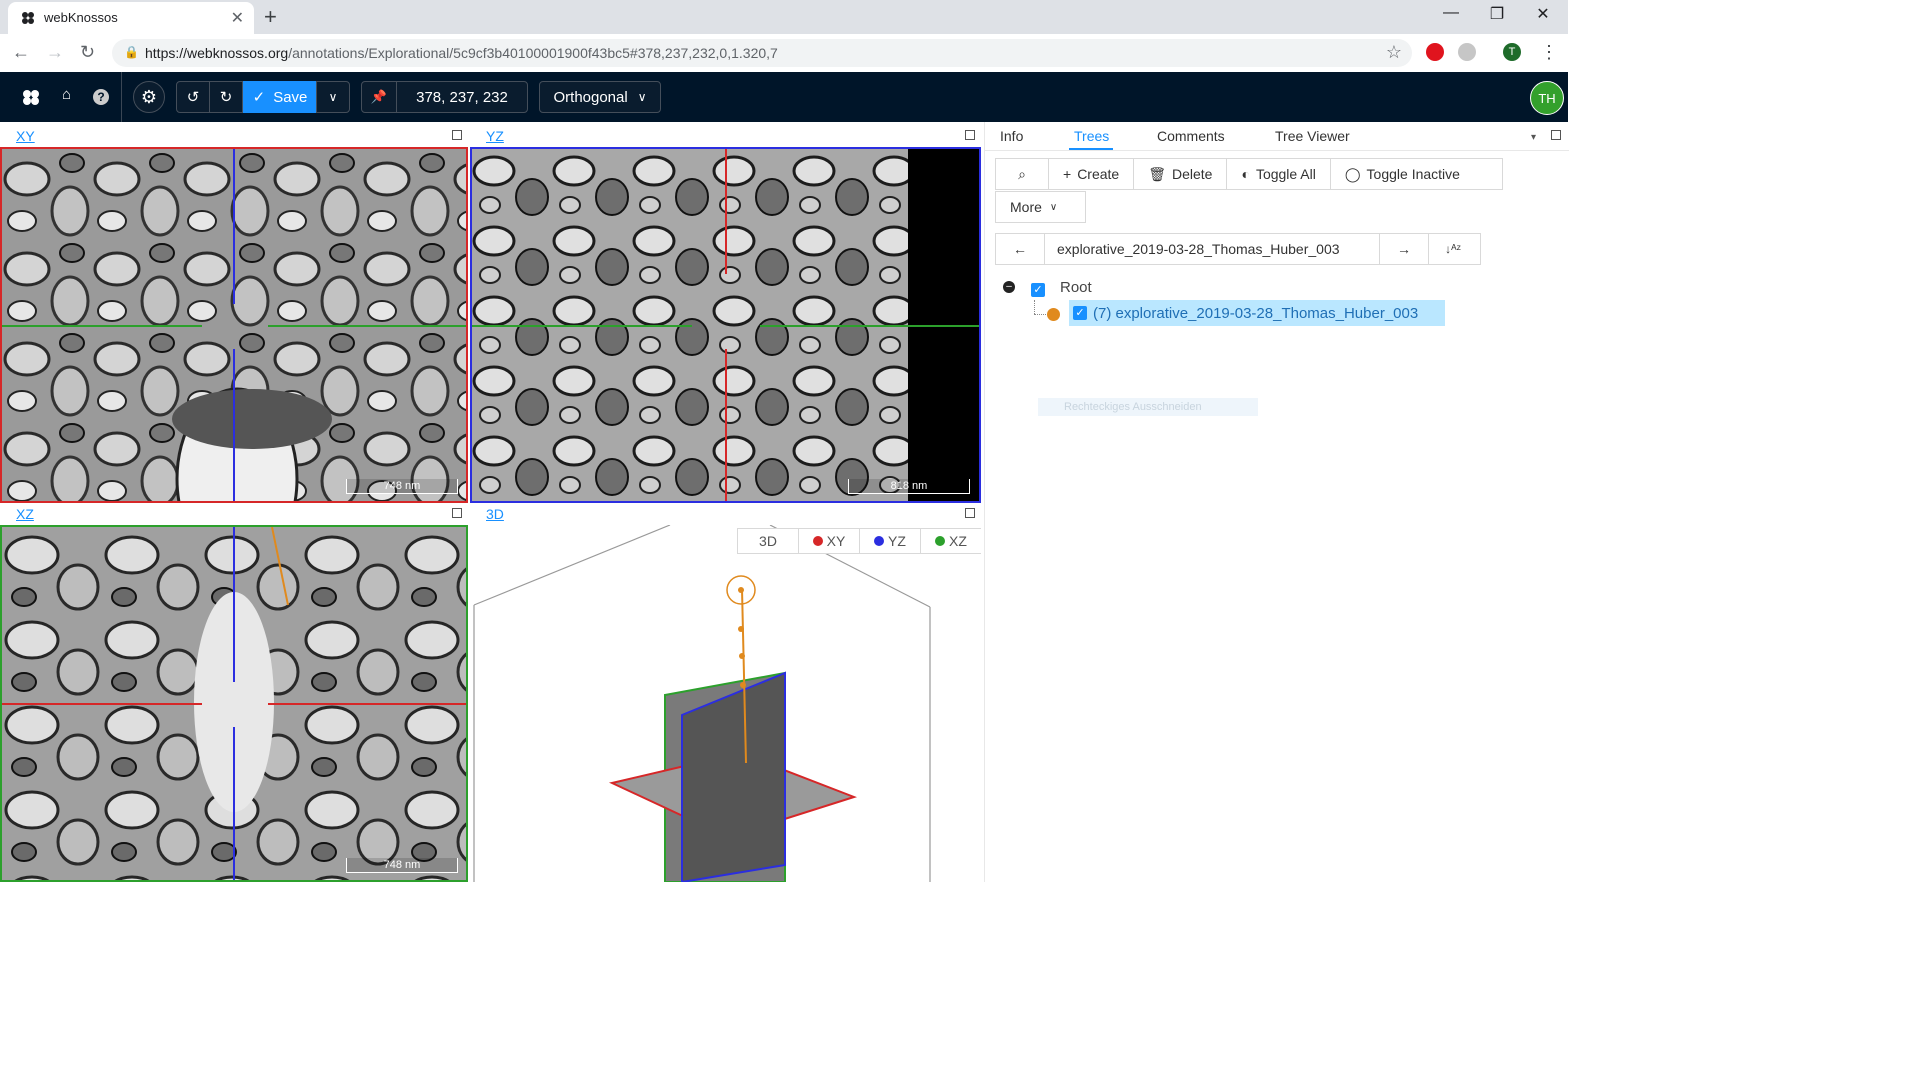 The width and height of the screenshot is (1920, 1080). Describe the element at coordinates (1026, 207) in the screenshot. I see `more-label: More` at that location.